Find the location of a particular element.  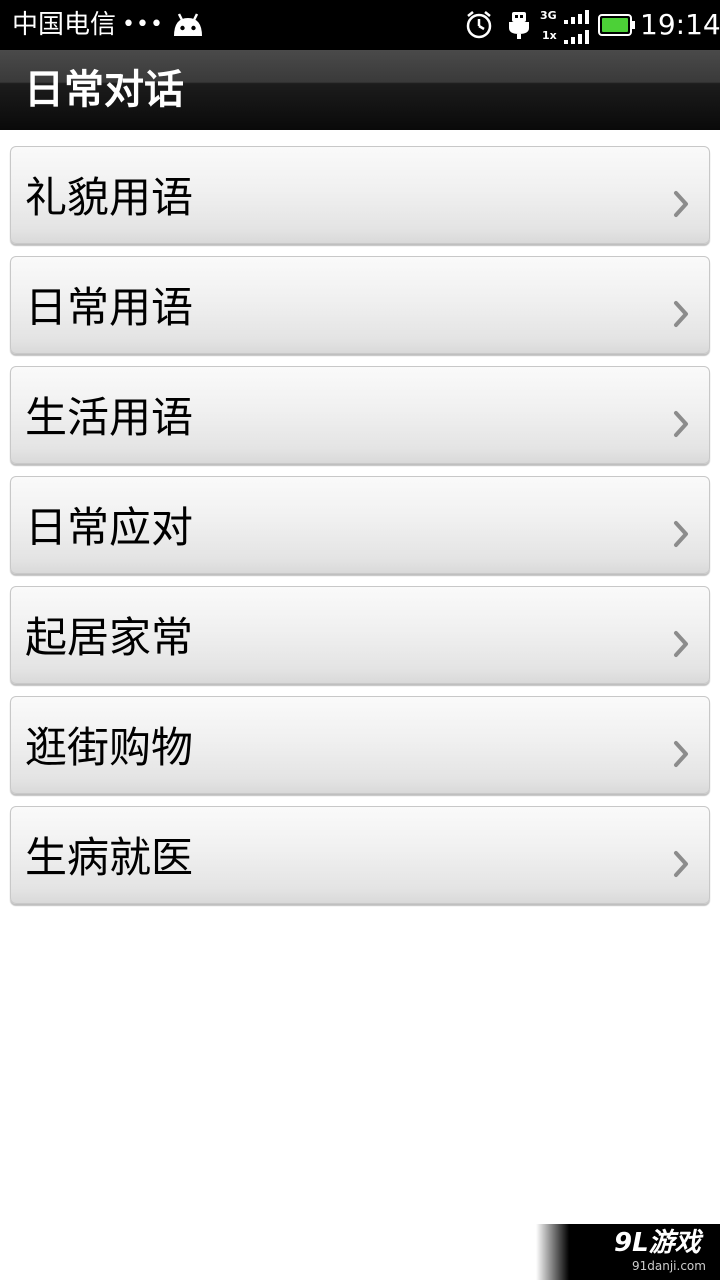

list-item-daily-responses: 日常应对 is located at coordinates (360, 525).